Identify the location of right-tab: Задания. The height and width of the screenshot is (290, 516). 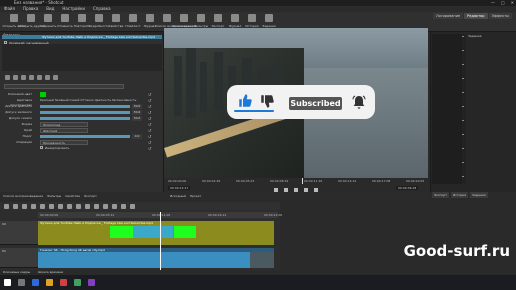
(479, 195).